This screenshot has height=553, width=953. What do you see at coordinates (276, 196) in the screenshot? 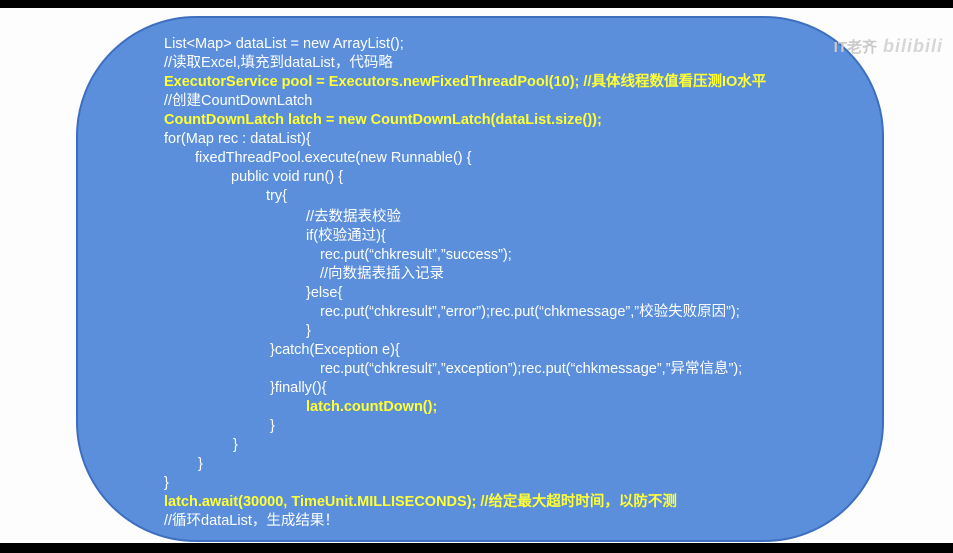
I see `code-line: try{` at bounding box center [276, 196].